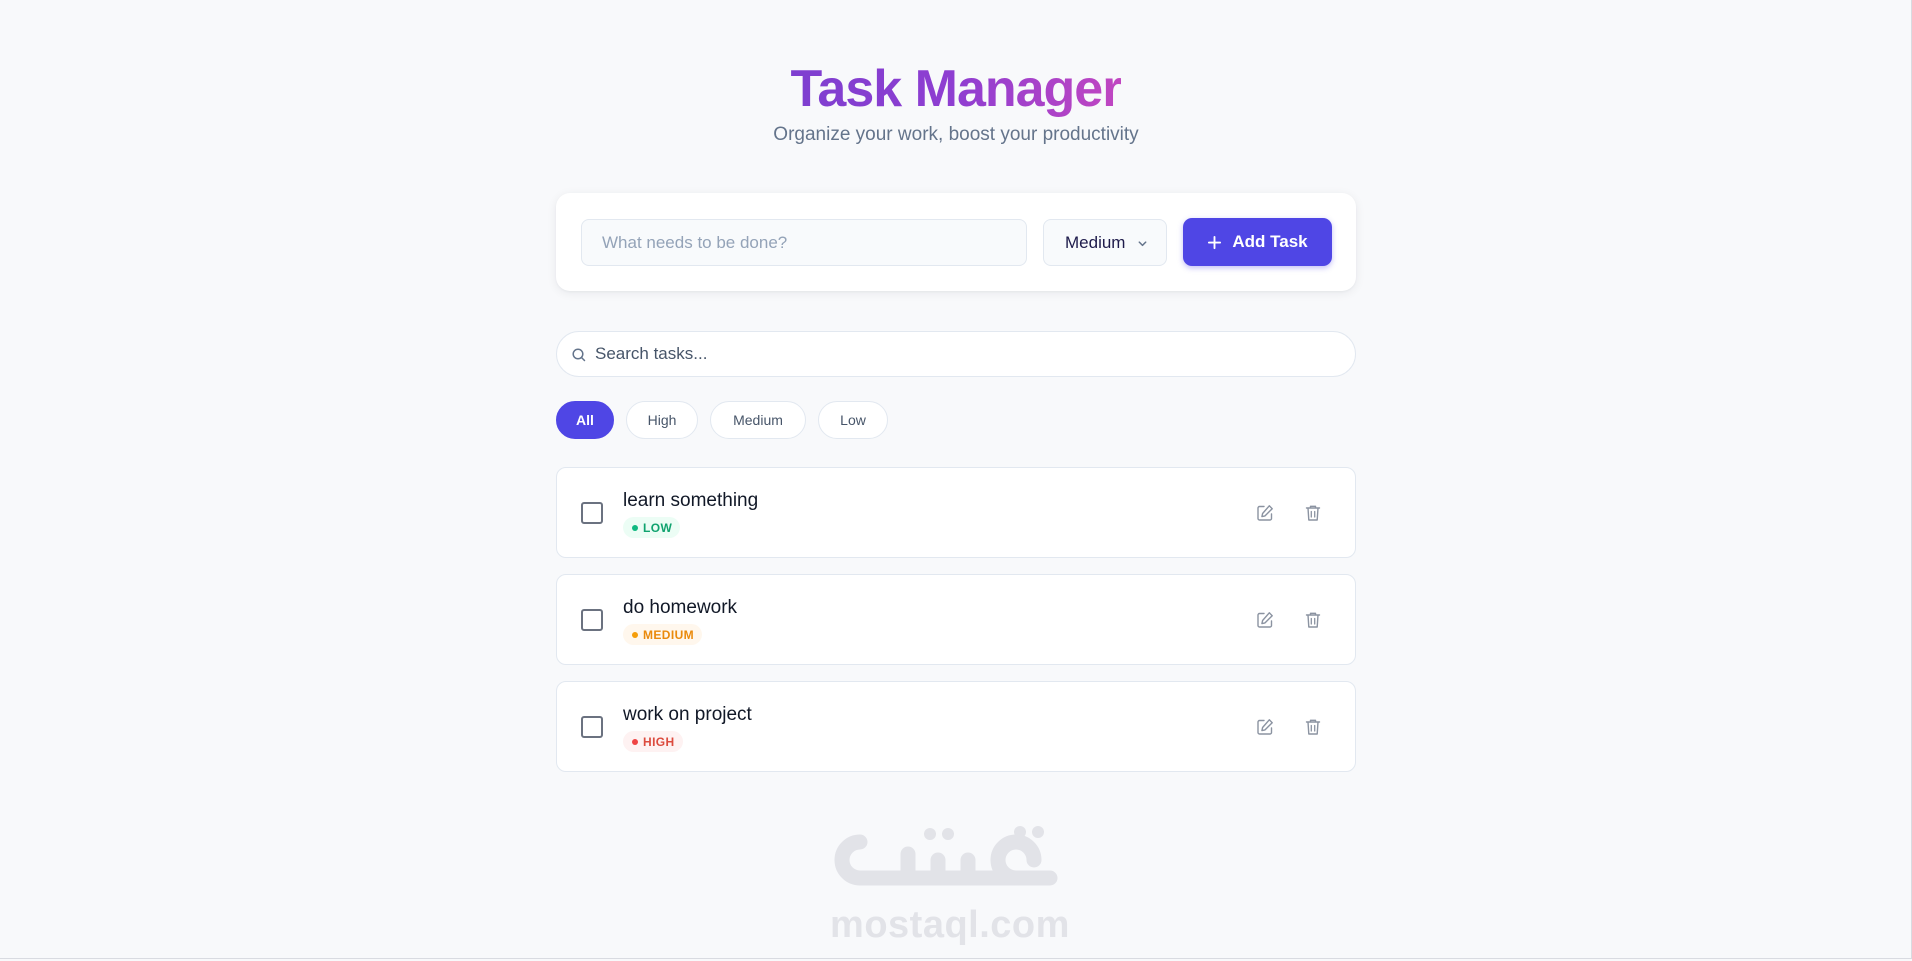 The height and width of the screenshot is (961, 1912). Describe the element at coordinates (956, 89) in the screenshot. I see `page-title: Task Manager` at that location.